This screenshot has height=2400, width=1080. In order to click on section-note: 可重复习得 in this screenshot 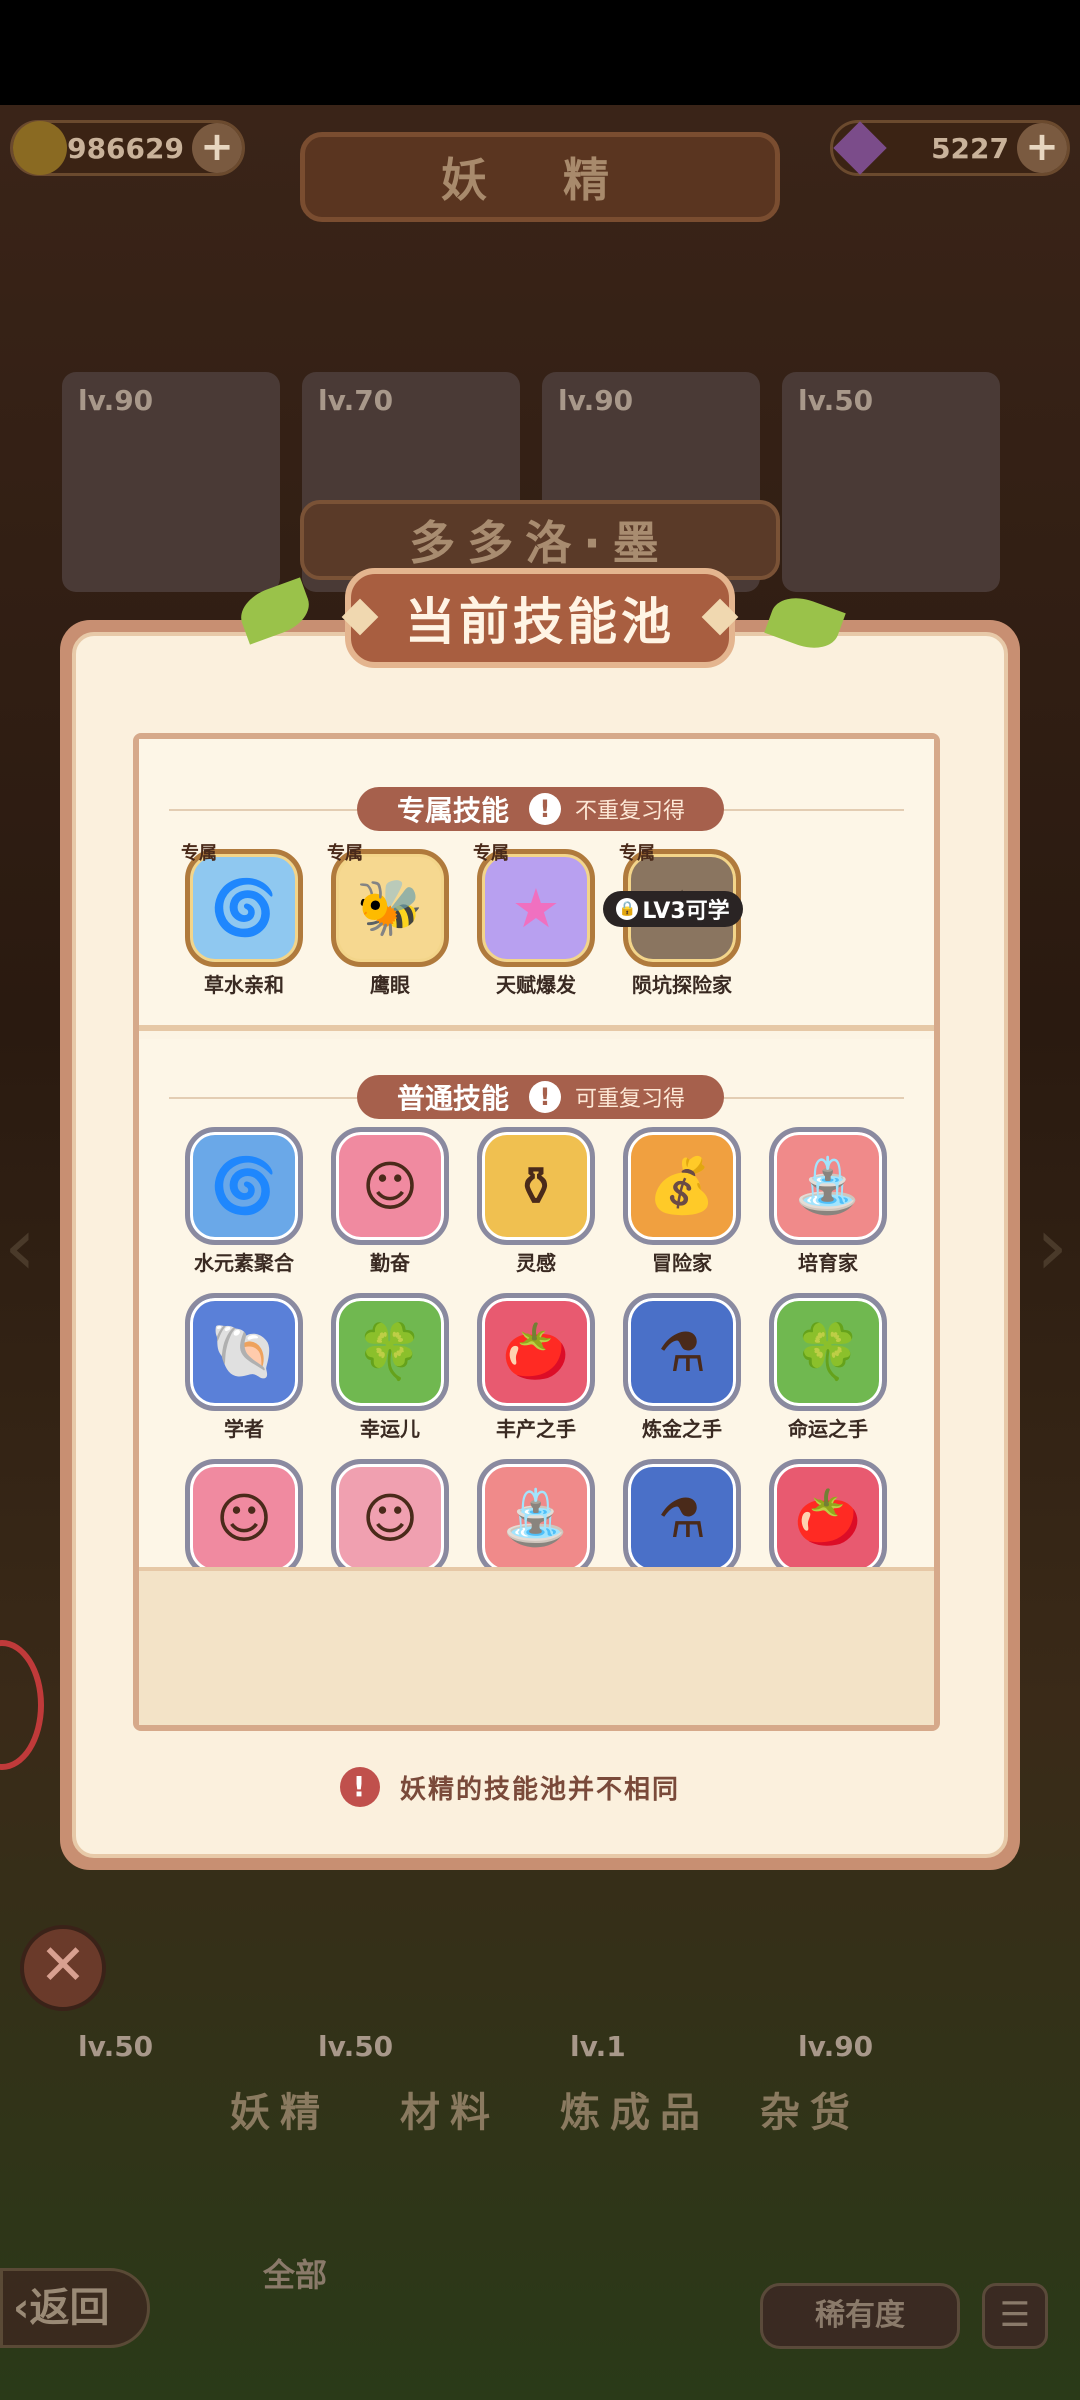, I will do `click(630, 1099)`.